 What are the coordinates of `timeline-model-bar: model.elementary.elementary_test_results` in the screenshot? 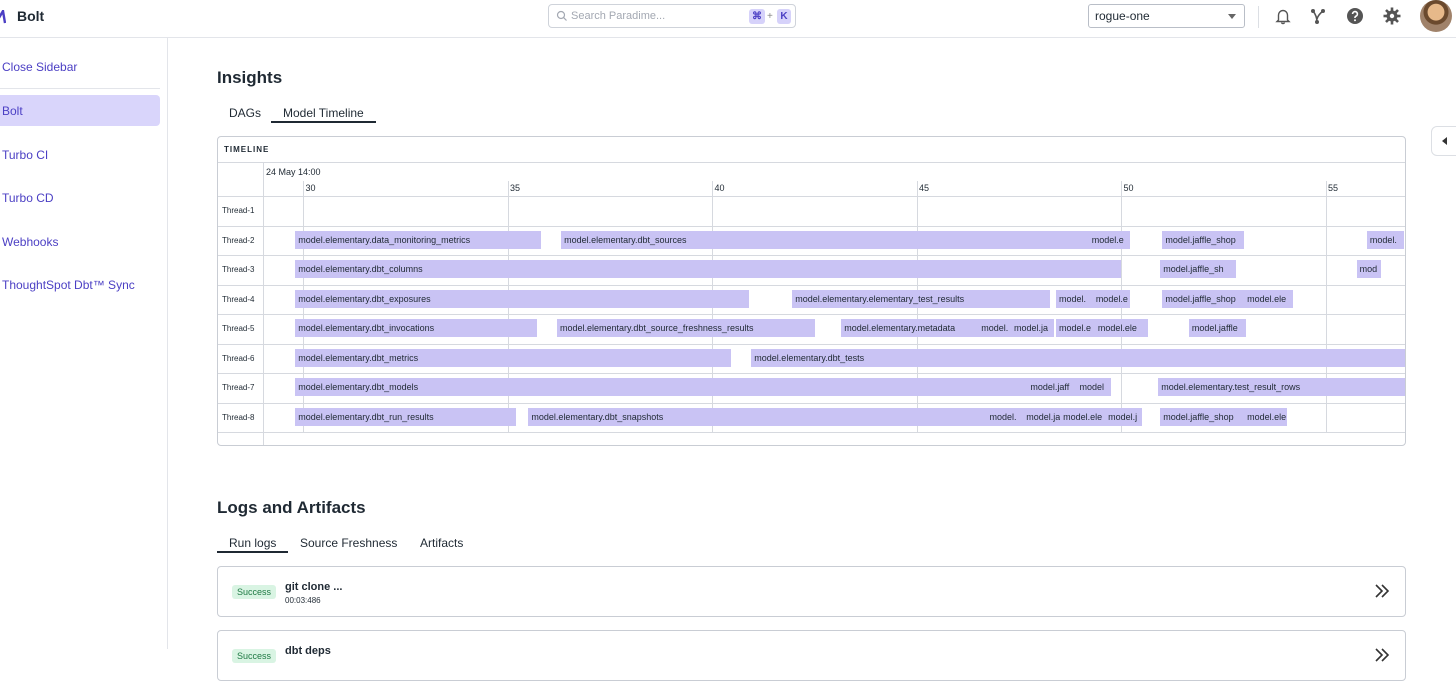 It's located at (921, 298).